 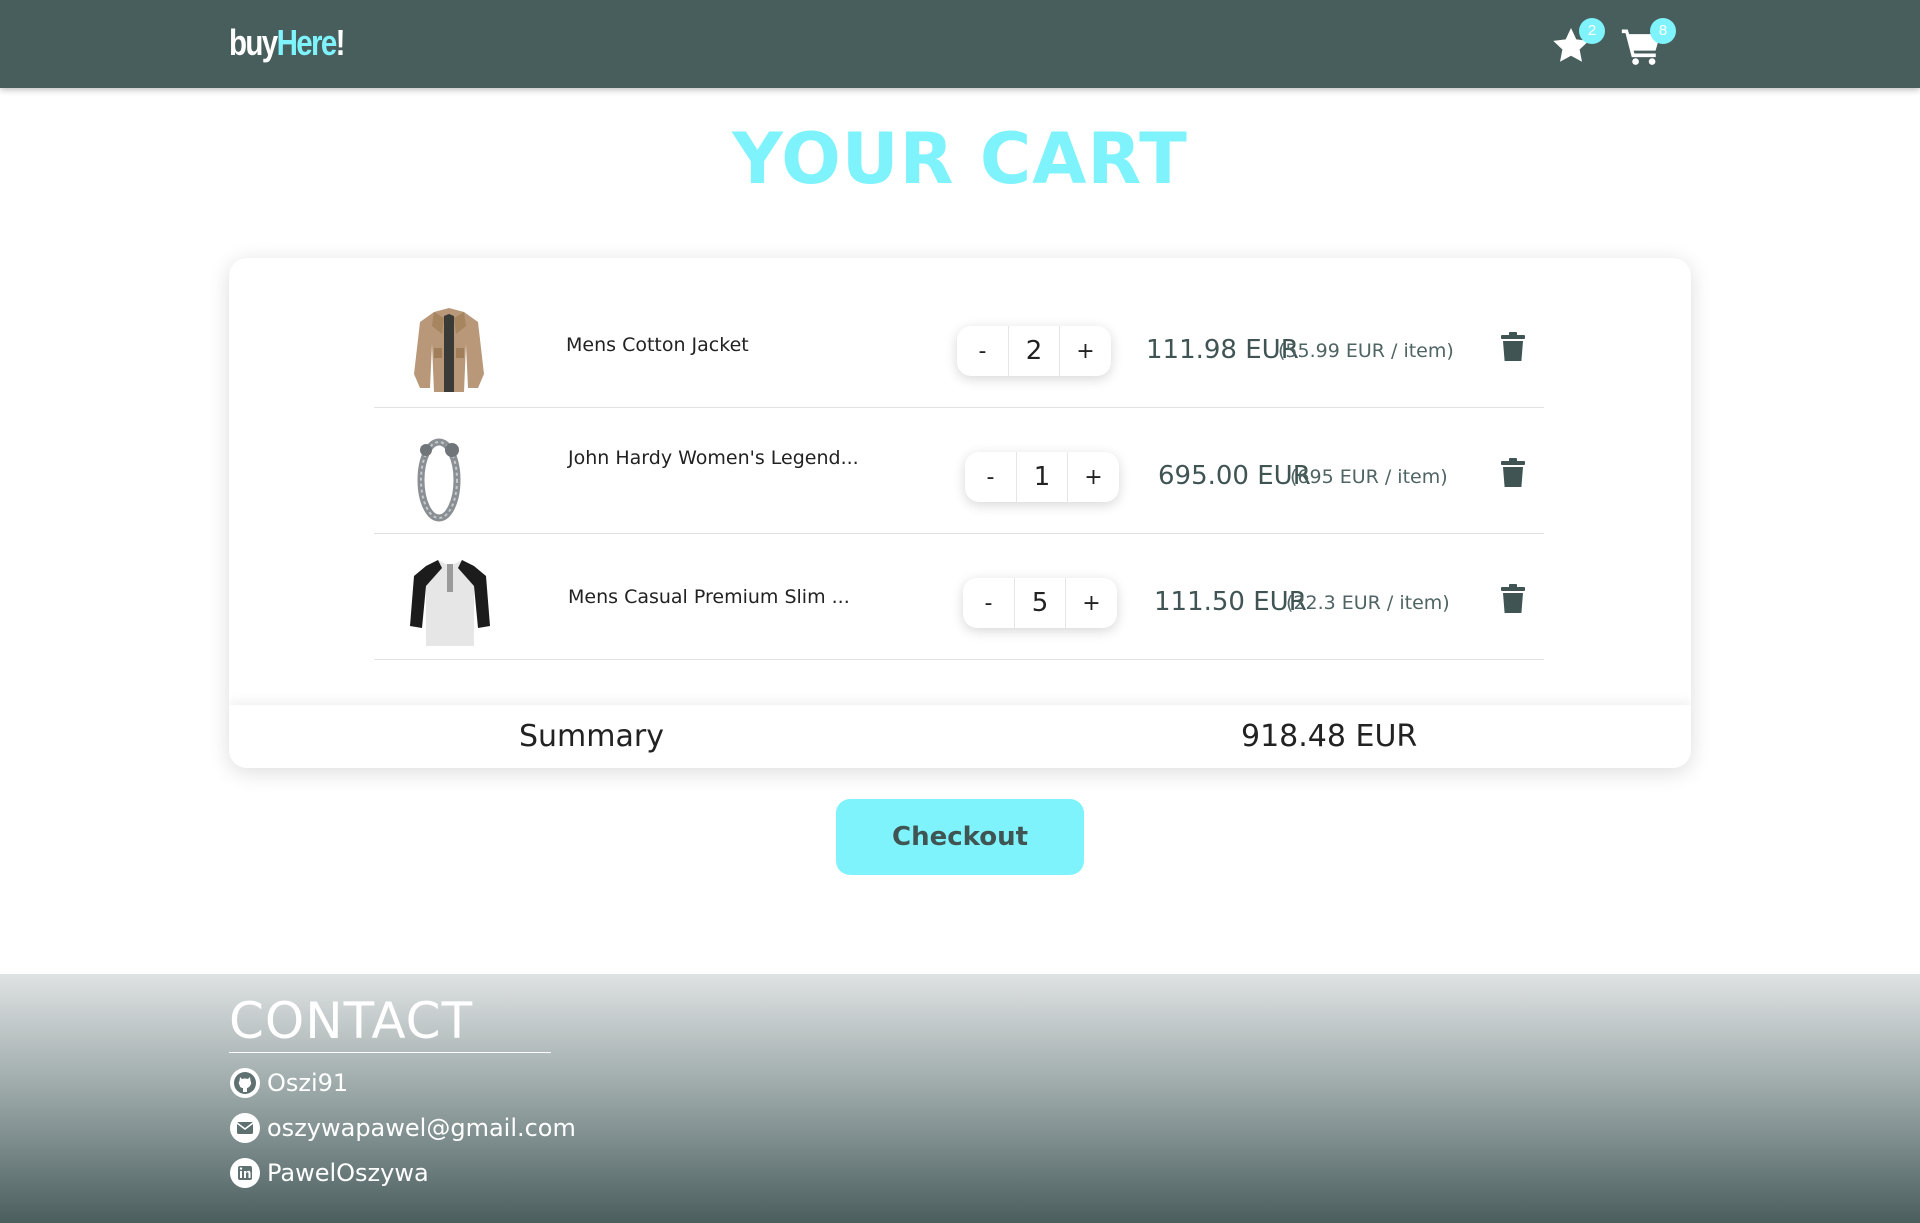 What do you see at coordinates (449, 477) in the screenshot?
I see `bracelet-image` at bounding box center [449, 477].